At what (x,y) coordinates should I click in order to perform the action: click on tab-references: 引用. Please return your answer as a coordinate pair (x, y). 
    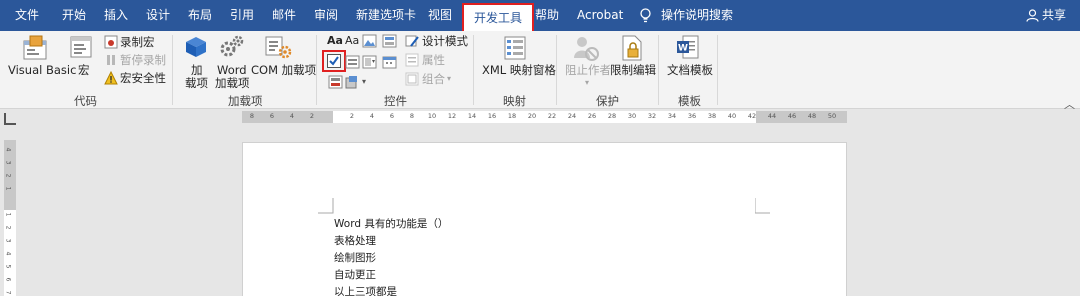
    Looking at the image, I should click on (242, 15).